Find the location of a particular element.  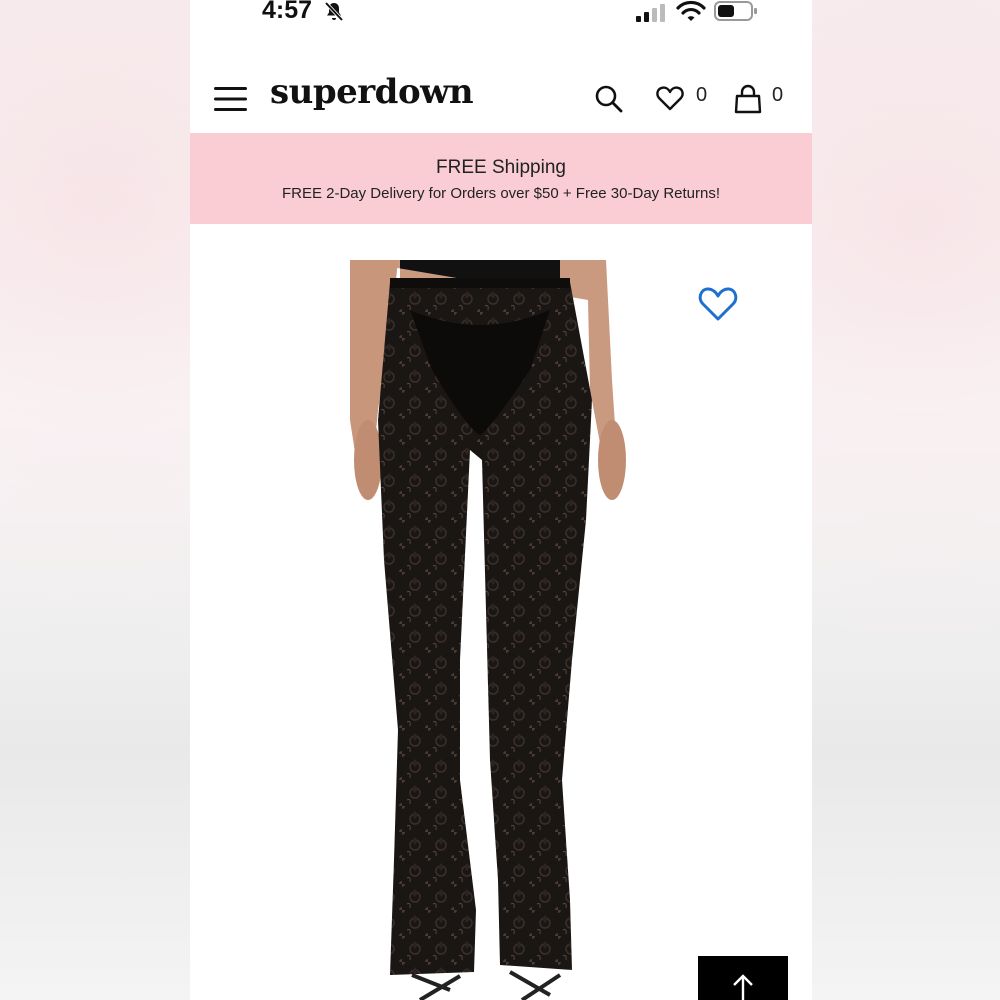

status-time: 4:57 is located at coordinates (287, 12).